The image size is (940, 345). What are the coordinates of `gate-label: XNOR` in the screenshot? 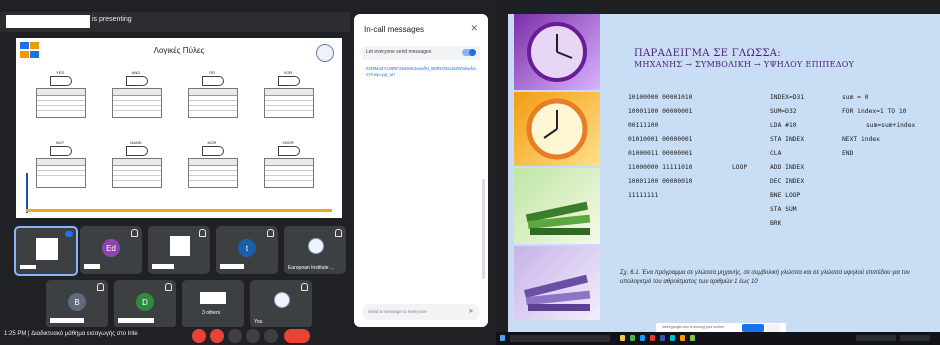 It's located at (288, 142).